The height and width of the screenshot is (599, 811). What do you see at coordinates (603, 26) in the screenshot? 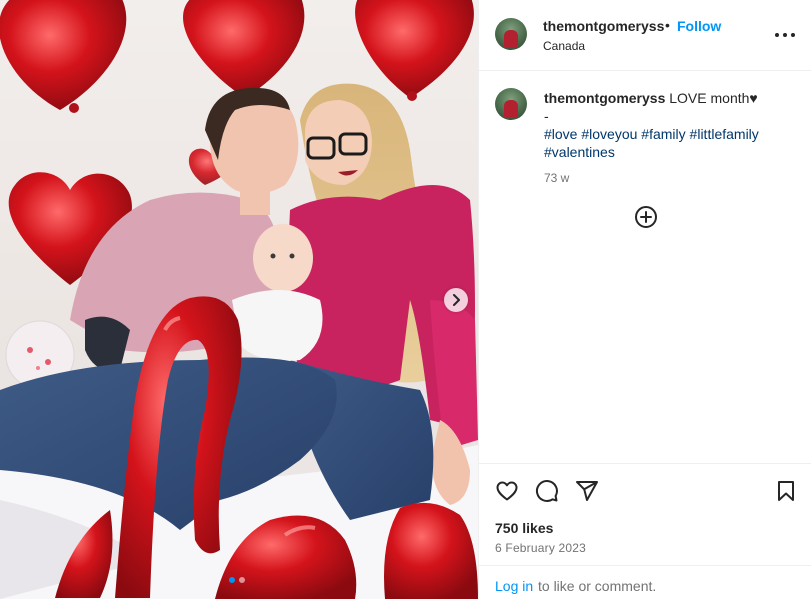
I see `header-username: themontgomeryss` at bounding box center [603, 26].